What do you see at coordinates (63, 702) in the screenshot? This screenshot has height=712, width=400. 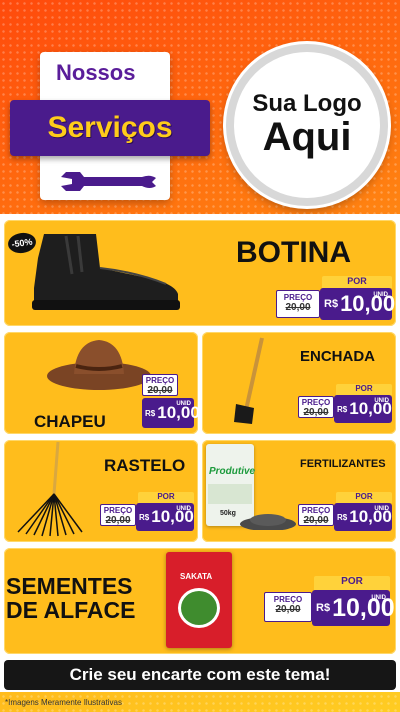 I see `disclaimer-text: *Imagens Meramente Ilustrativas` at bounding box center [63, 702].